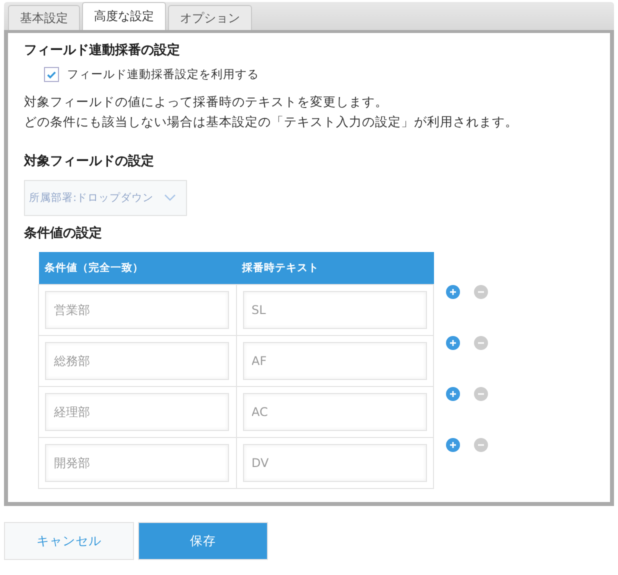 The width and height of the screenshot is (618, 575). I want to click on section-title: 対象フィールドの設定, so click(89, 161).